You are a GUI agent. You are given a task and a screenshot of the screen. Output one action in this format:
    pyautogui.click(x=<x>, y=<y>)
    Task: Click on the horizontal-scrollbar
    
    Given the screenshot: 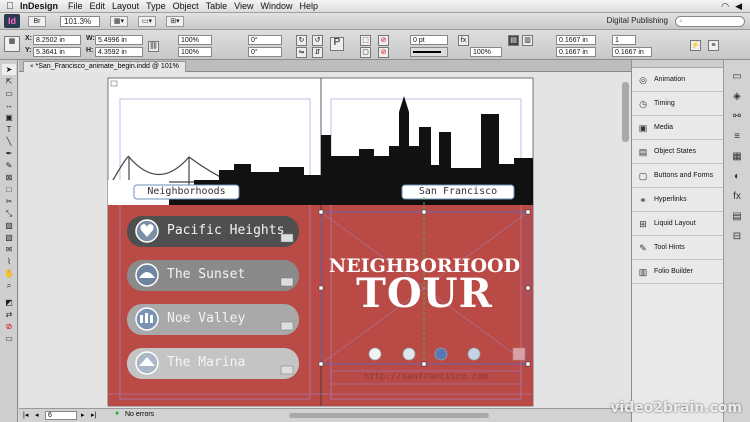 What is the action you would take?
    pyautogui.click(x=389, y=415)
    